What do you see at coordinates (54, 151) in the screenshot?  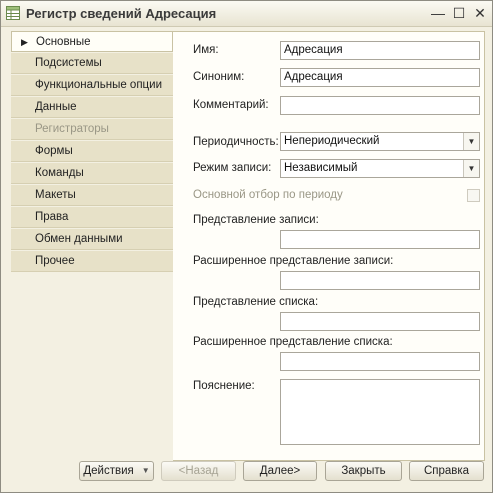 I see `nav-item-label: Формы` at bounding box center [54, 151].